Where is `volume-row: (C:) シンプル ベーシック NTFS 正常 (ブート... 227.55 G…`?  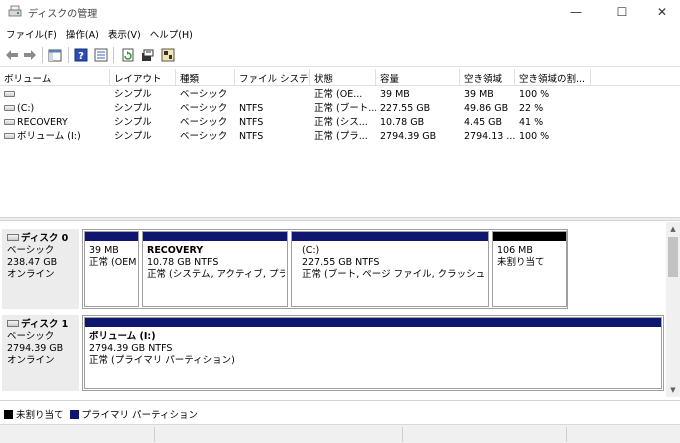
volume-row: (C:) シンプル ベーシック NTFS 正常 (ブート... 227.55 G… is located at coordinates (340, 108).